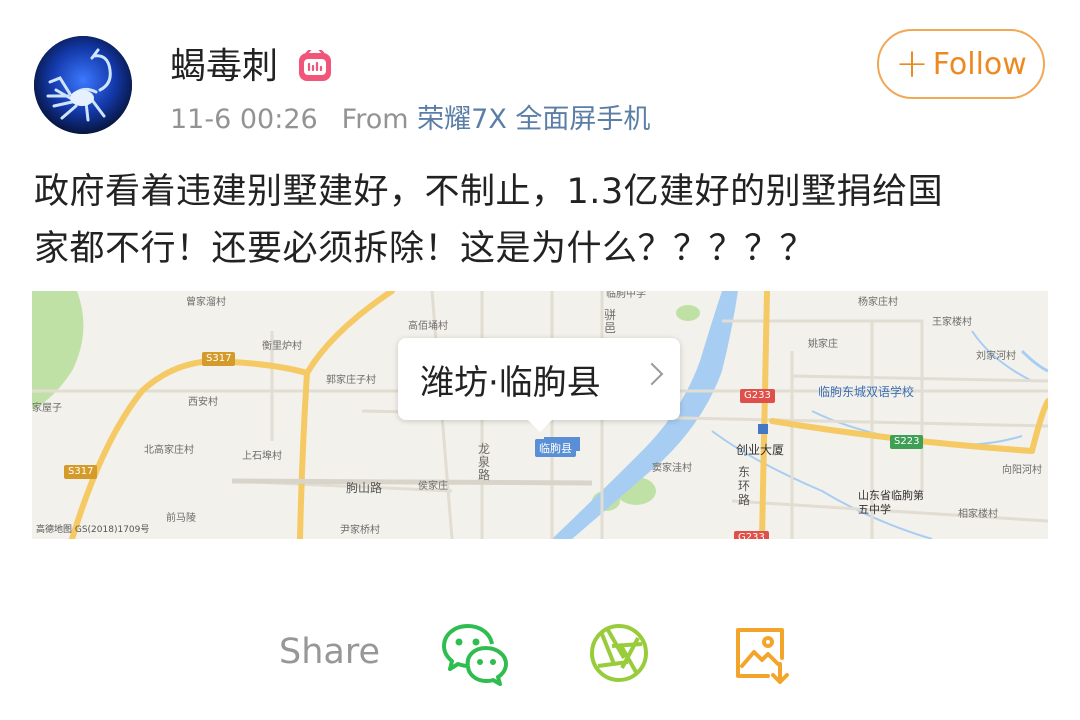 This screenshot has width=1080, height=720. I want to click on share-bar: Share, so click(540, 653).